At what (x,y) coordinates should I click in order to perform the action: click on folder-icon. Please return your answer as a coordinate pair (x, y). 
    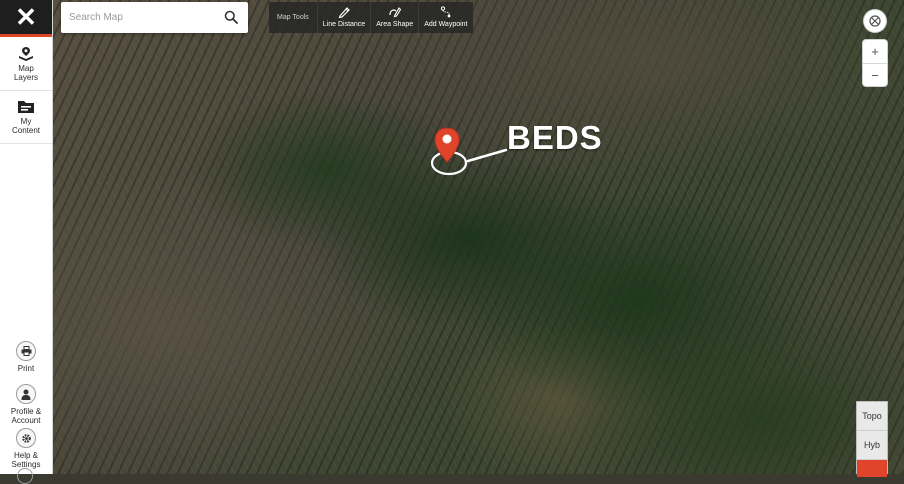
    Looking at the image, I should click on (26, 107).